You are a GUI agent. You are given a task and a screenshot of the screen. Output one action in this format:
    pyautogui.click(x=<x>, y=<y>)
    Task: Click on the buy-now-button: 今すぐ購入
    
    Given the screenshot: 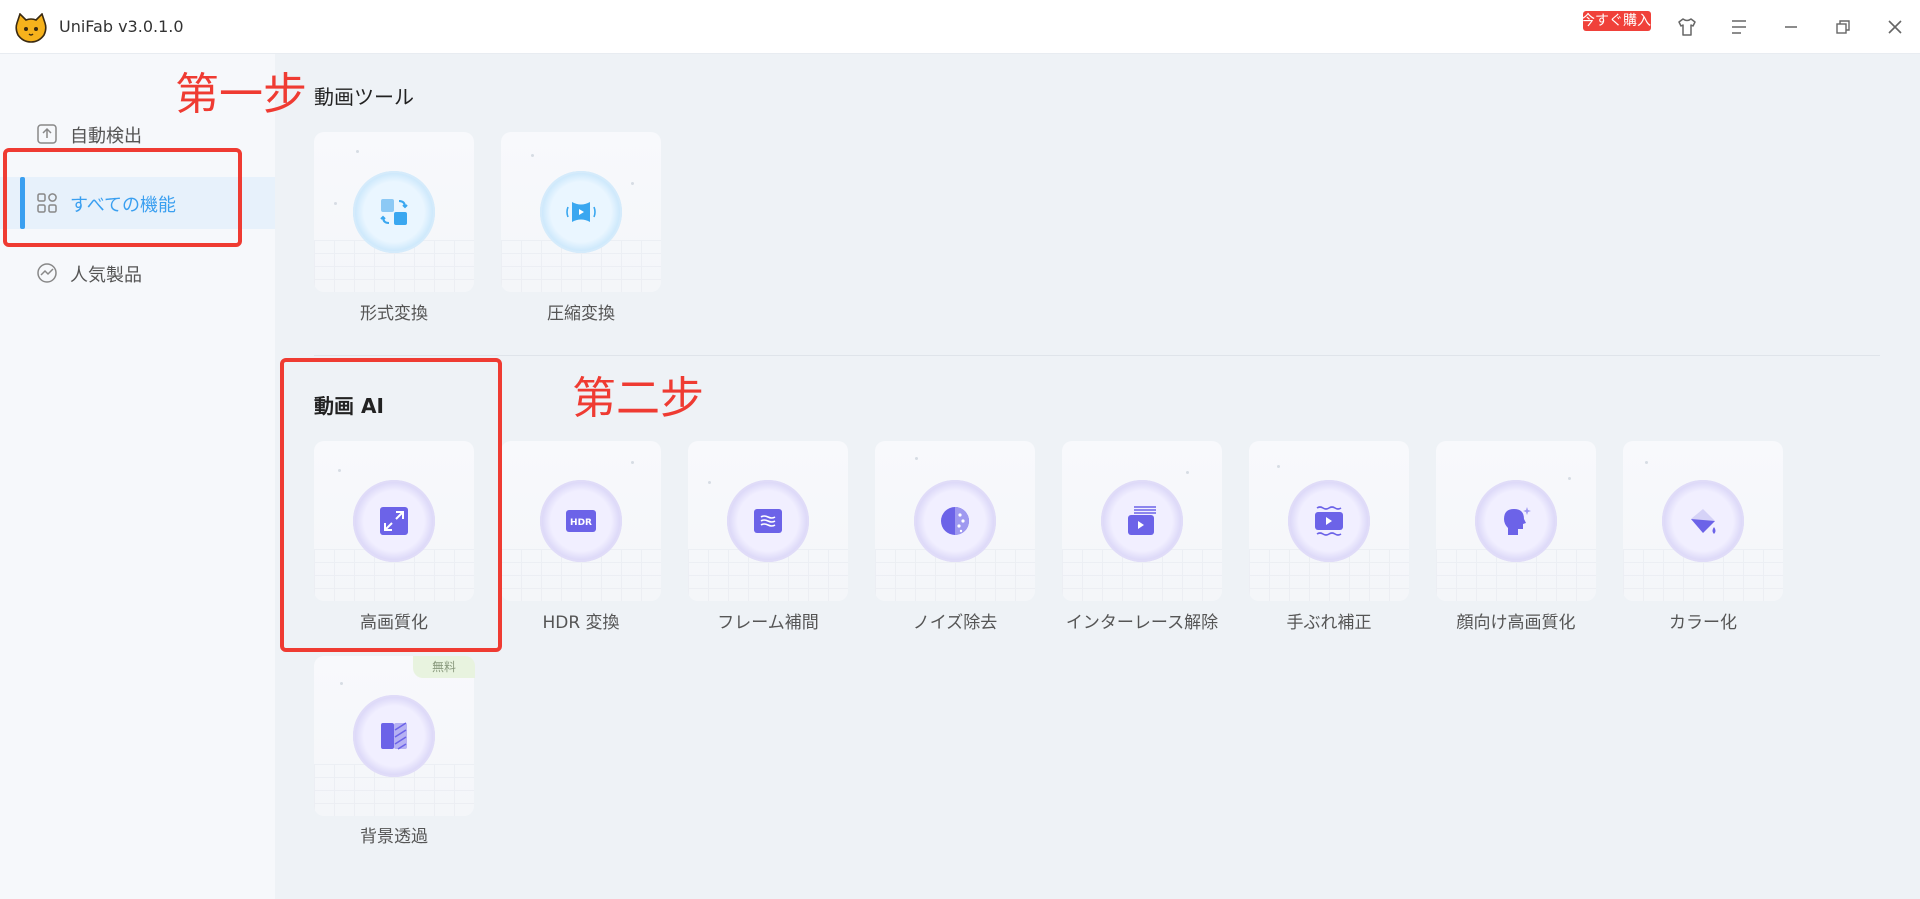 What is the action you would take?
    pyautogui.click(x=1617, y=21)
    